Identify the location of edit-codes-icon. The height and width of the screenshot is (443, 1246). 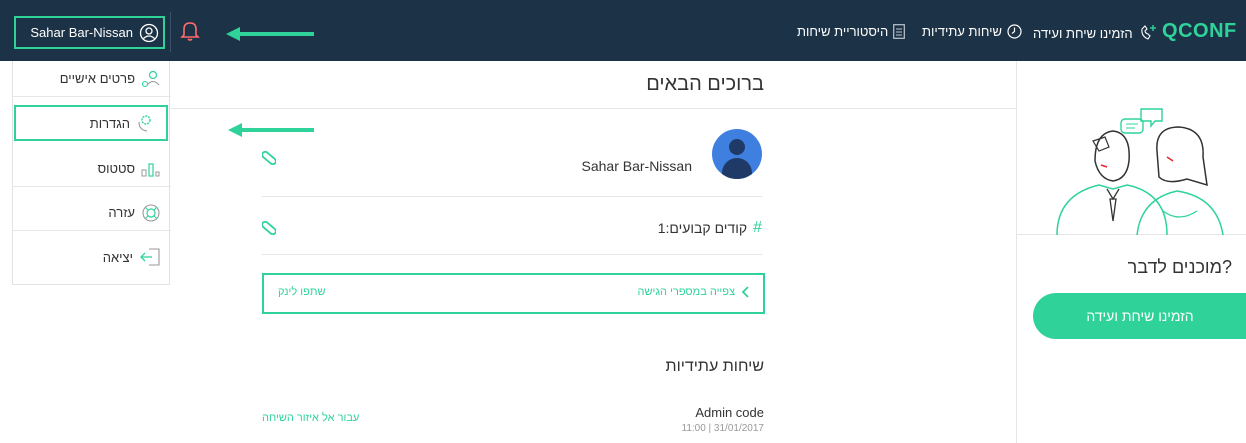
(269, 228).